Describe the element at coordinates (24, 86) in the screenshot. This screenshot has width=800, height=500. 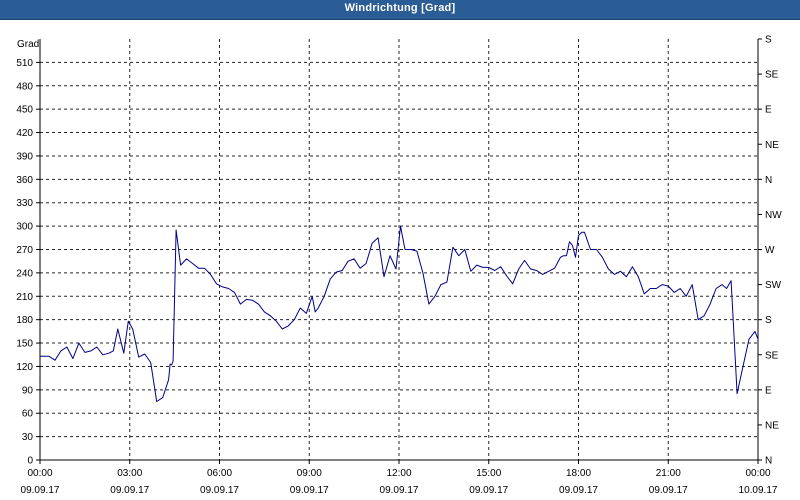
I see `y-tick-label: 480` at that location.